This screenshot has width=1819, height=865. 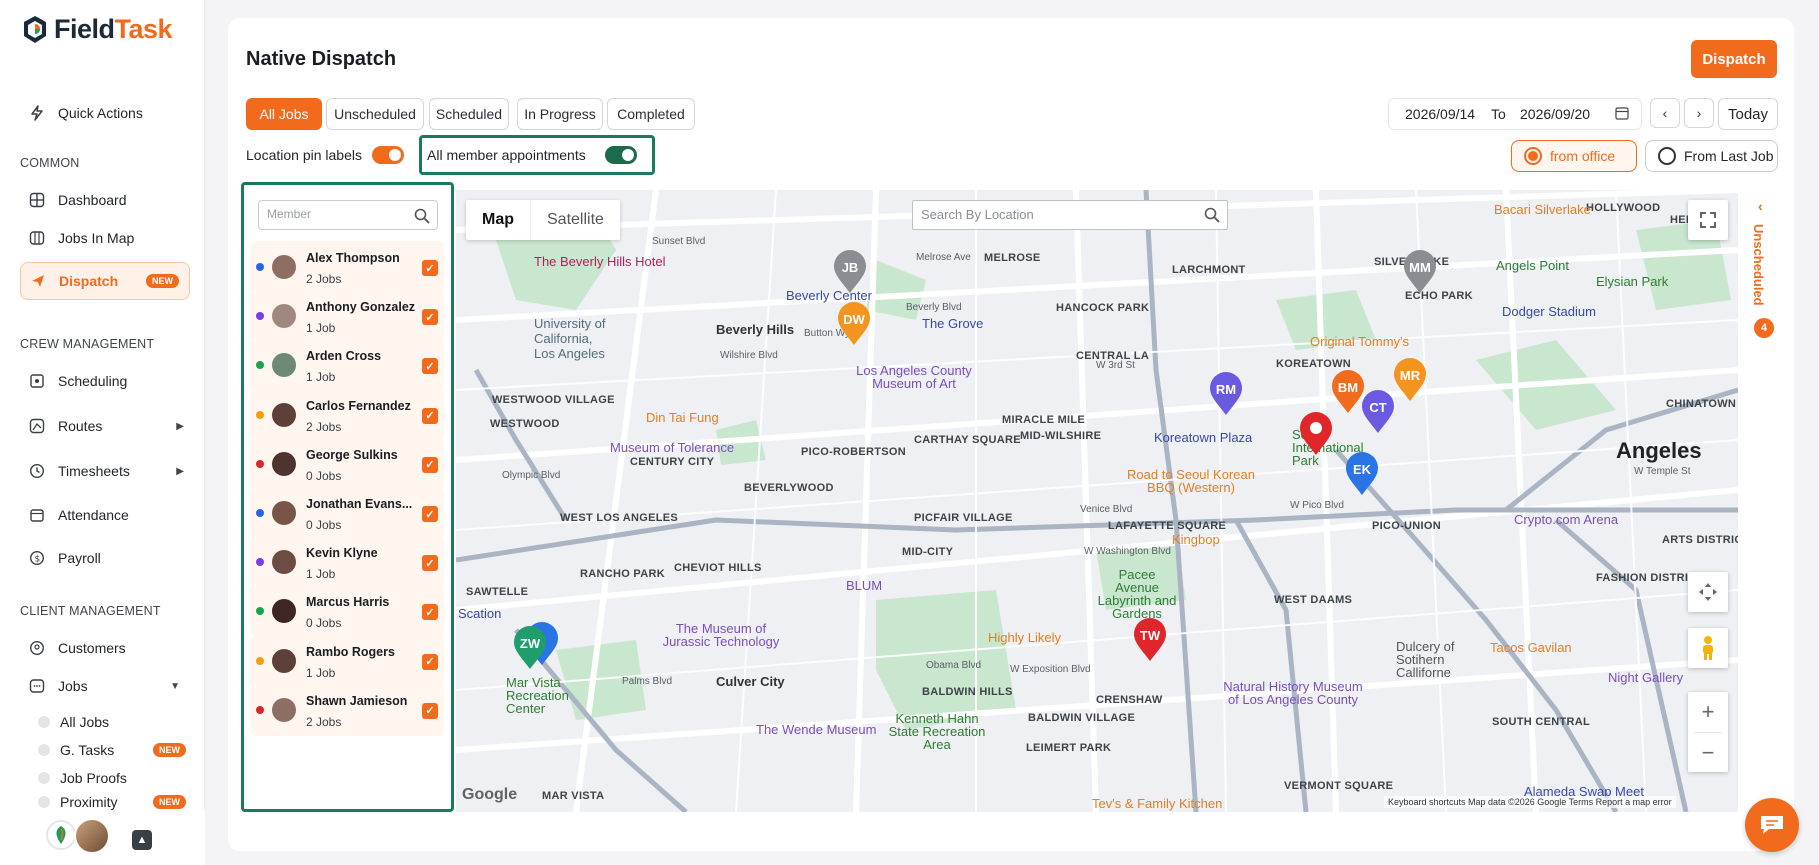 I want to click on nav-jobs: Jobs ▼, so click(x=105, y=686).